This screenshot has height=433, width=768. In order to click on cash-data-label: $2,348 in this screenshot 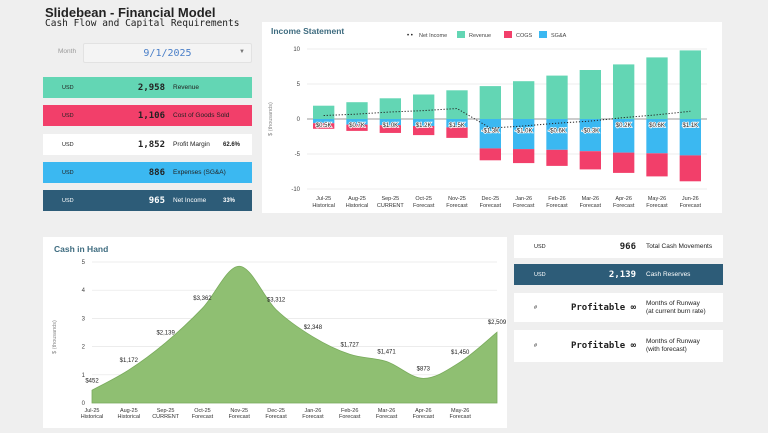, I will do `click(313, 328)`.